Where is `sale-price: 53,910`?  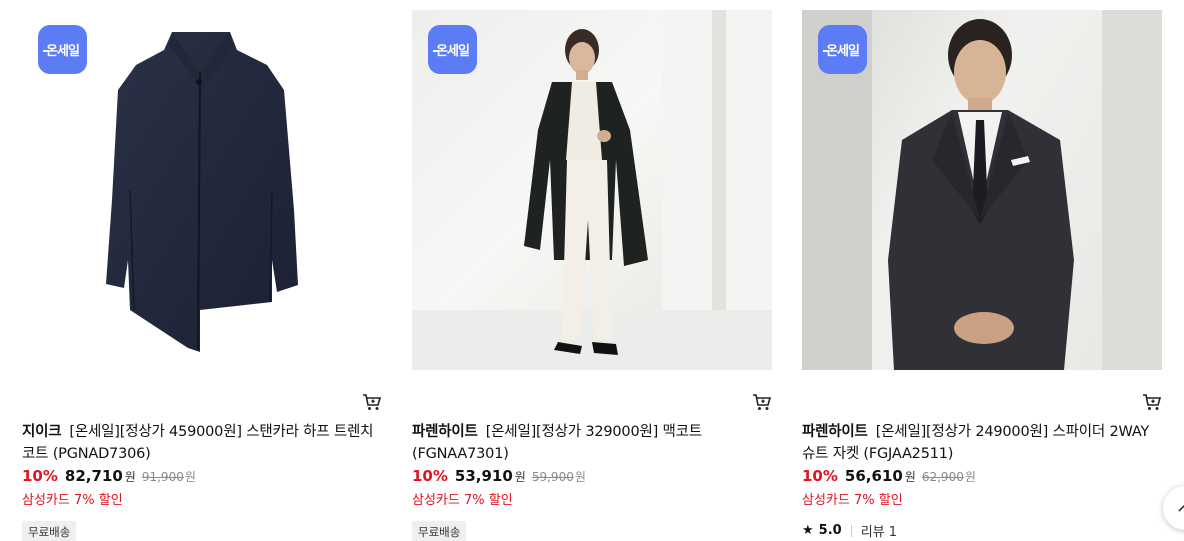 sale-price: 53,910 is located at coordinates (483, 476).